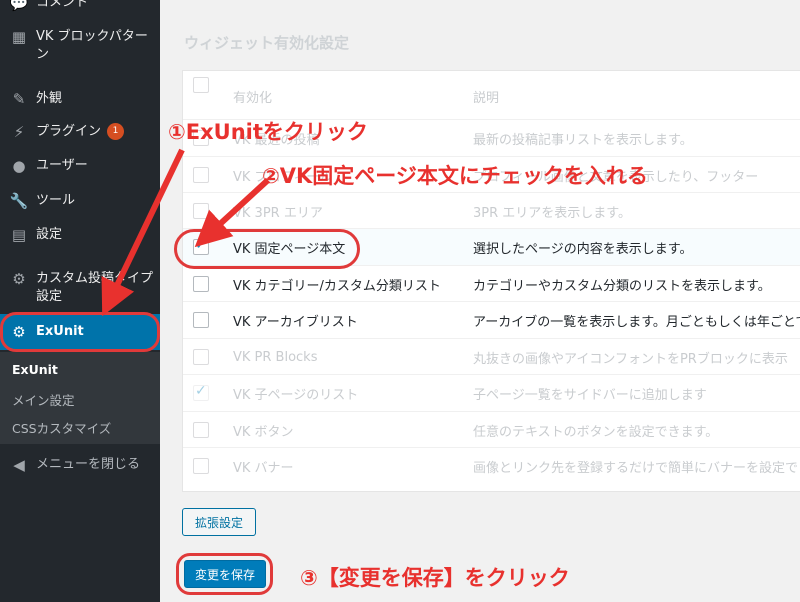  Describe the element at coordinates (19, 6) in the screenshot. I see `comment-icon: 💬` at that location.